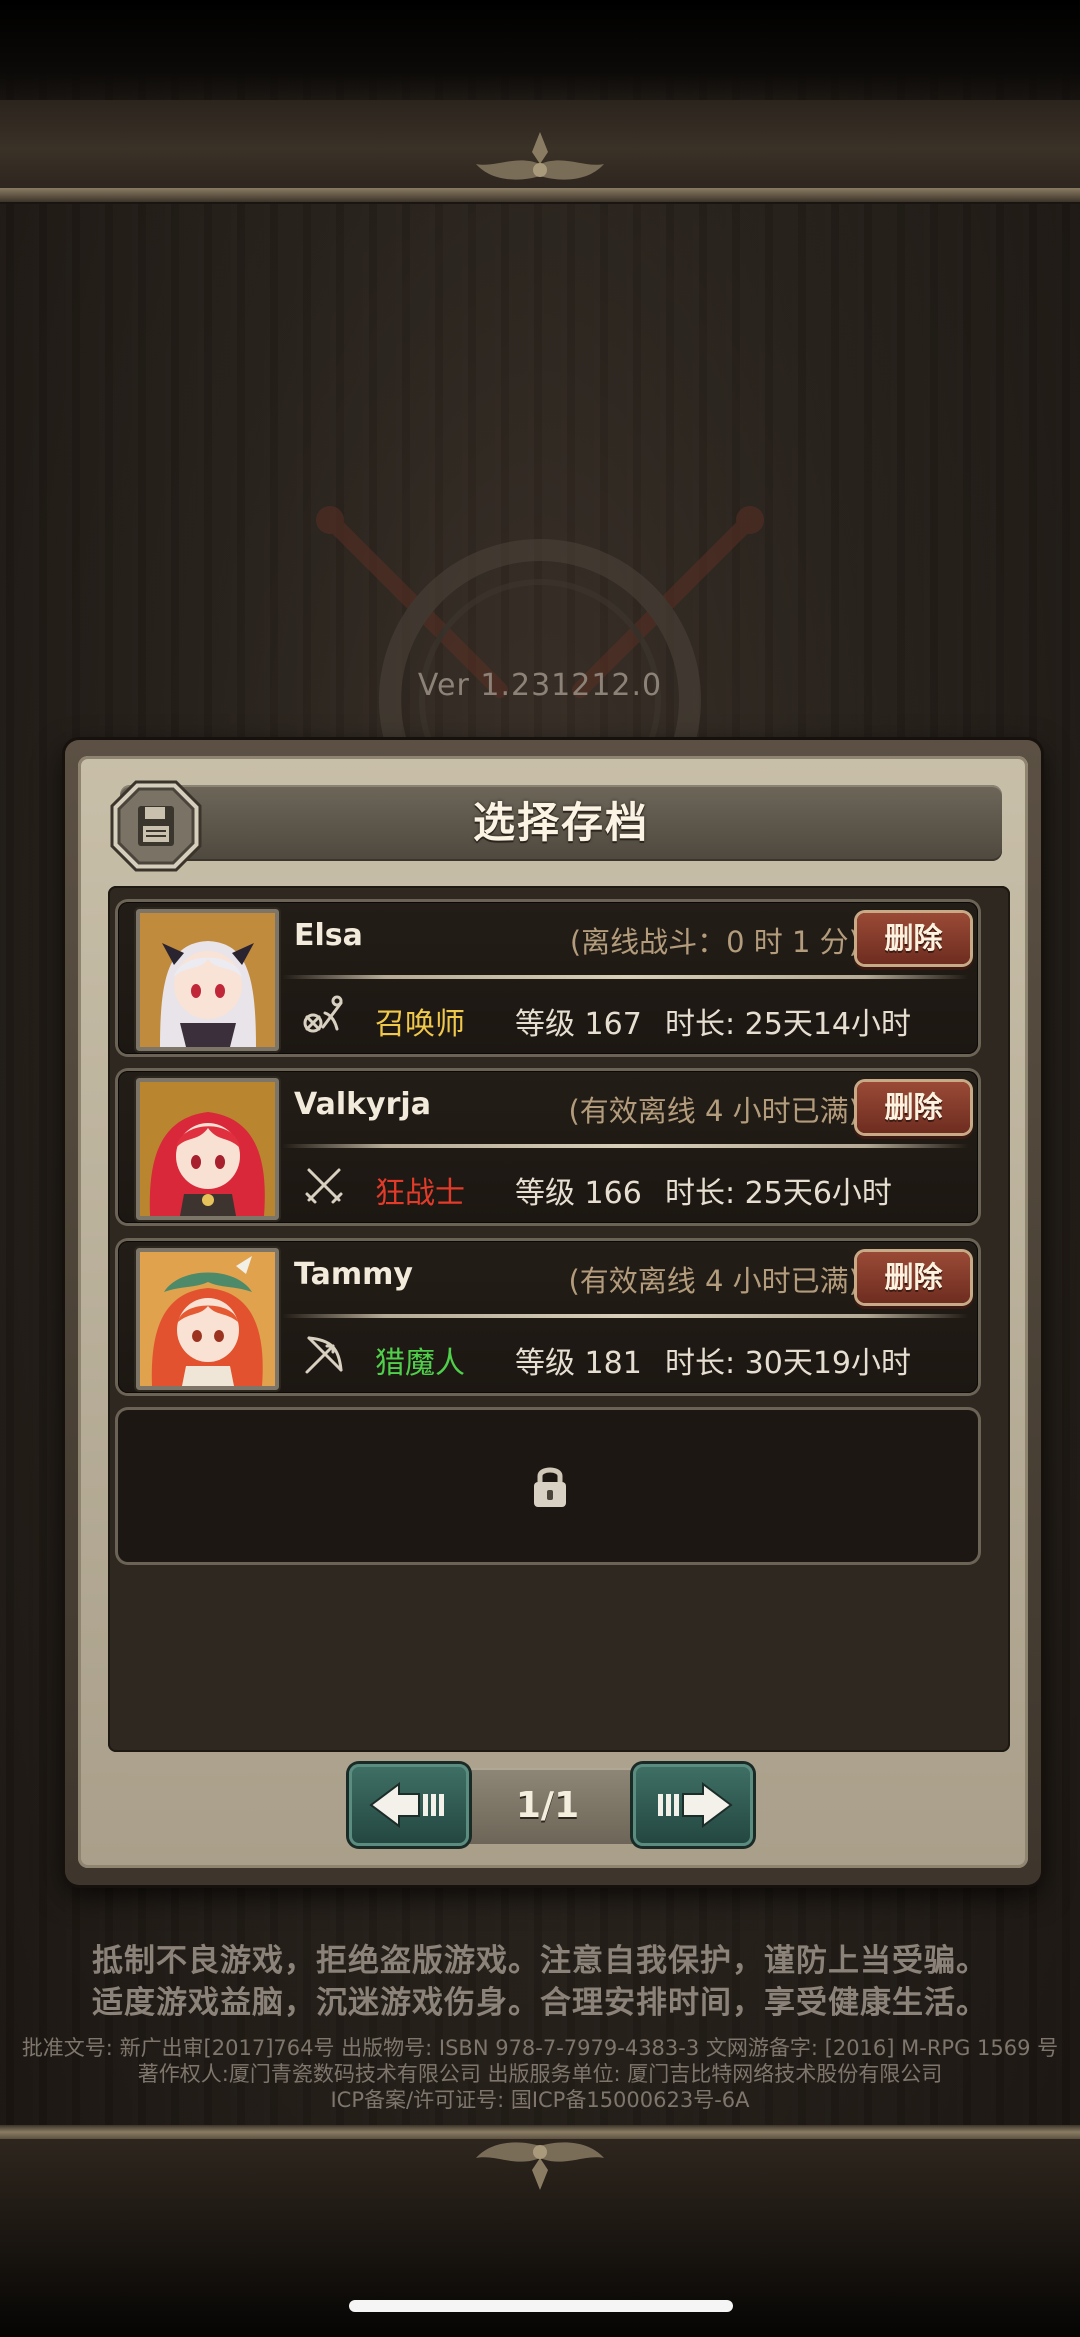 Image resolution: width=1080 pixels, height=2337 pixels. I want to click on lock-icon, so click(550, 1487).